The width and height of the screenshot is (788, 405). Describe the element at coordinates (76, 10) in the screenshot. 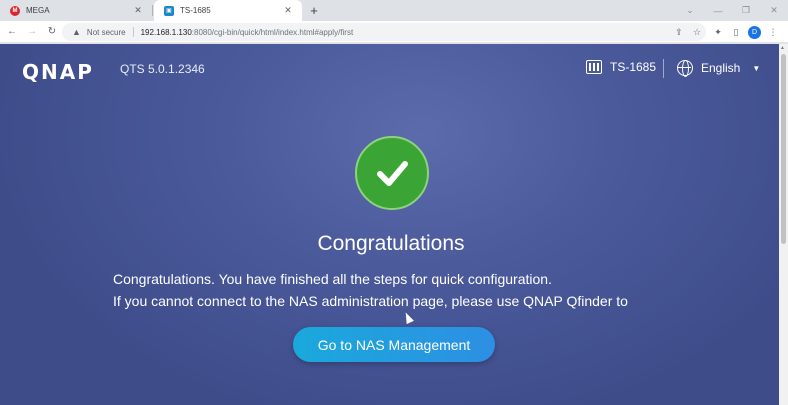

I see `tab-mega: M MEGA ✕` at that location.